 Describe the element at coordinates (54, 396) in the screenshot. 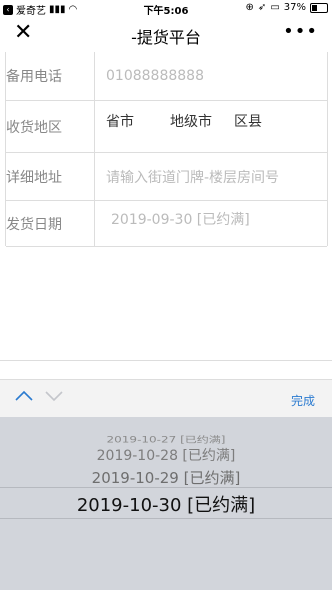

I see `chevron-down-icon` at that location.